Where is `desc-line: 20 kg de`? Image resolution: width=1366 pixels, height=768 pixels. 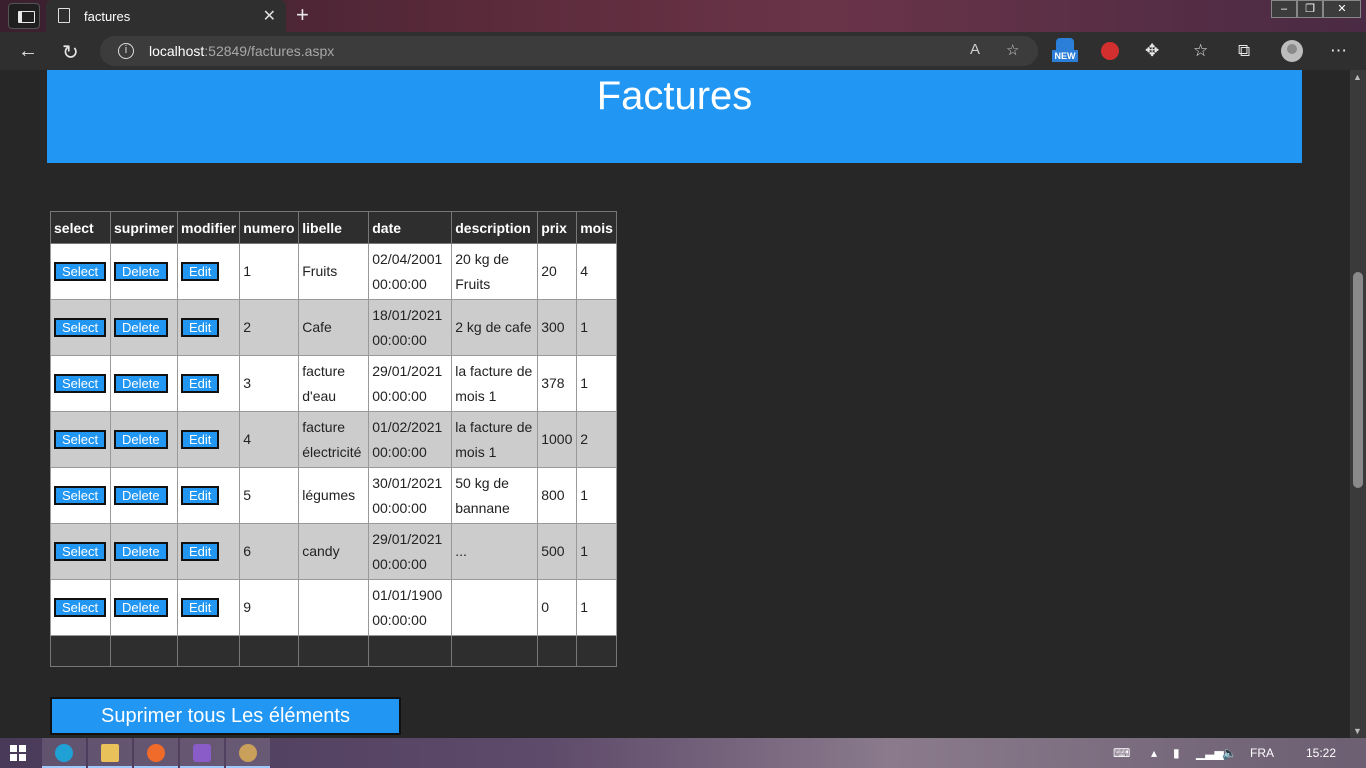 desc-line: 20 kg de is located at coordinates (482, 258).